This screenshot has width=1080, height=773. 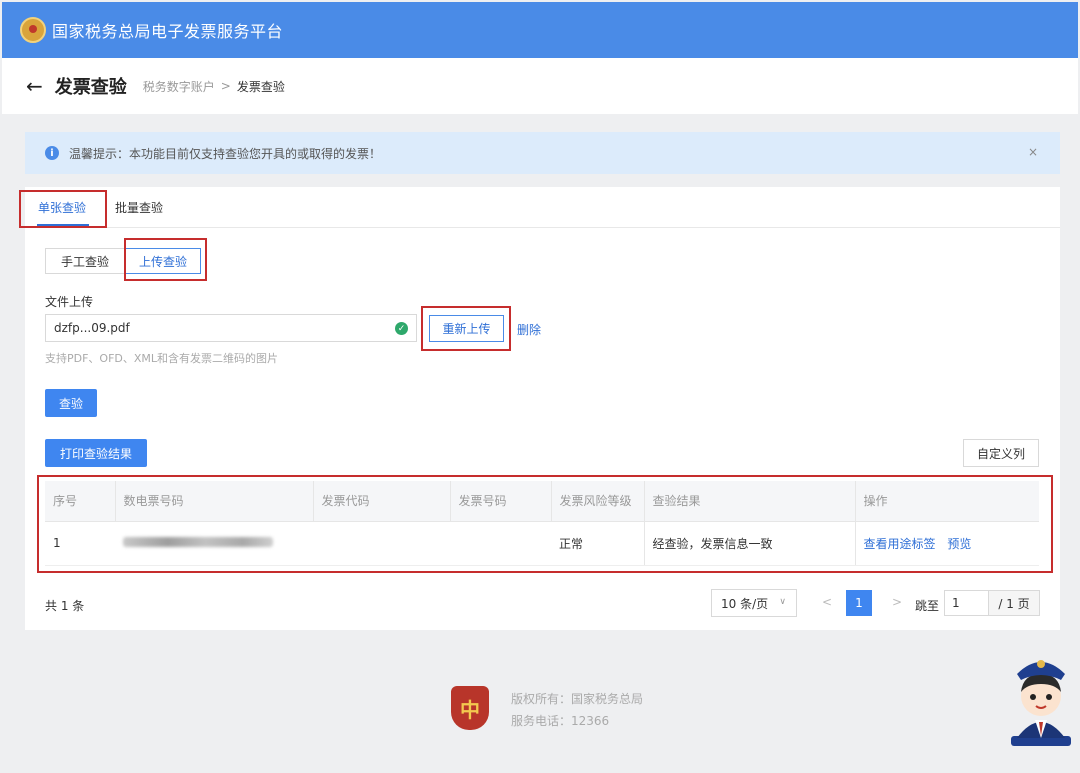 What do you see at coordinates (946, 543) in the screenshot?
I see `operations-cell: 查看用途标签 预览` at bounding box center [946, 543].